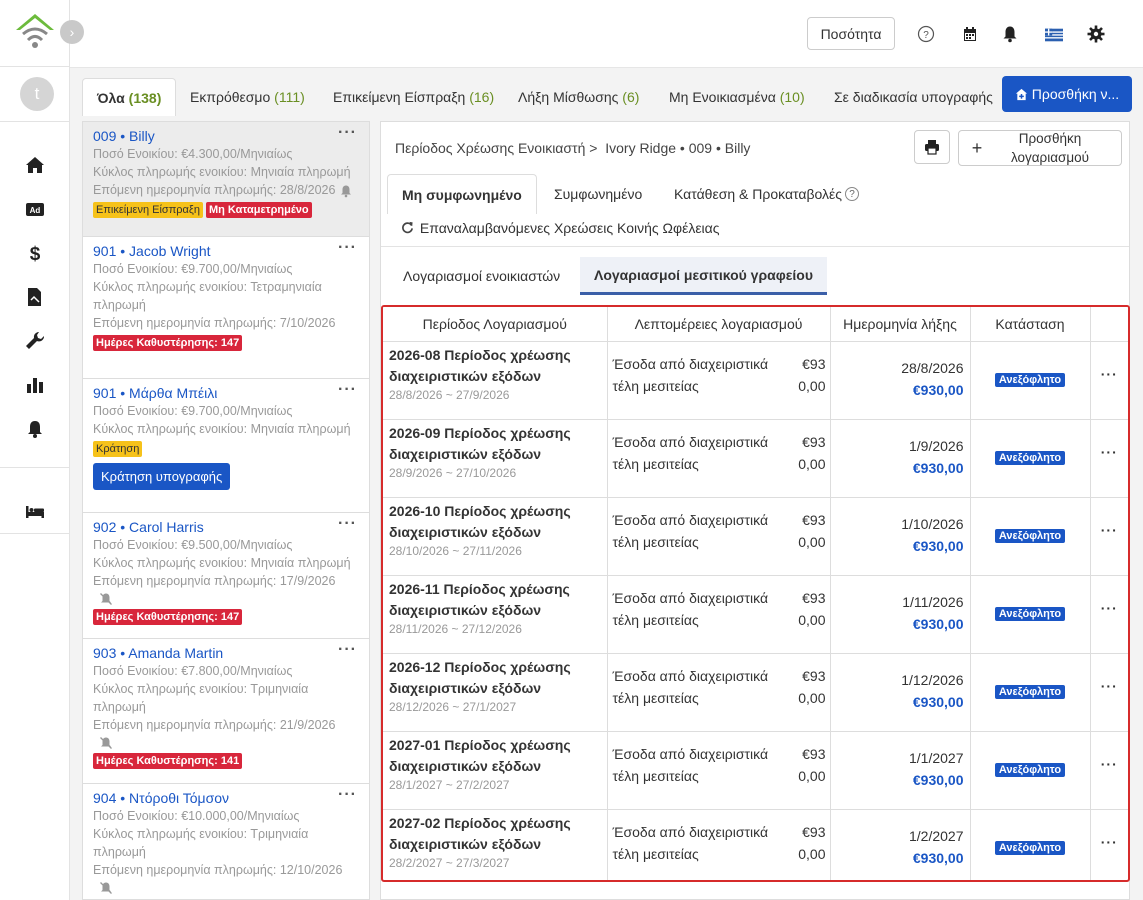  Describe the element at coordinates (1054, 35) in the screenshot. I see `flag-icon` at that location.